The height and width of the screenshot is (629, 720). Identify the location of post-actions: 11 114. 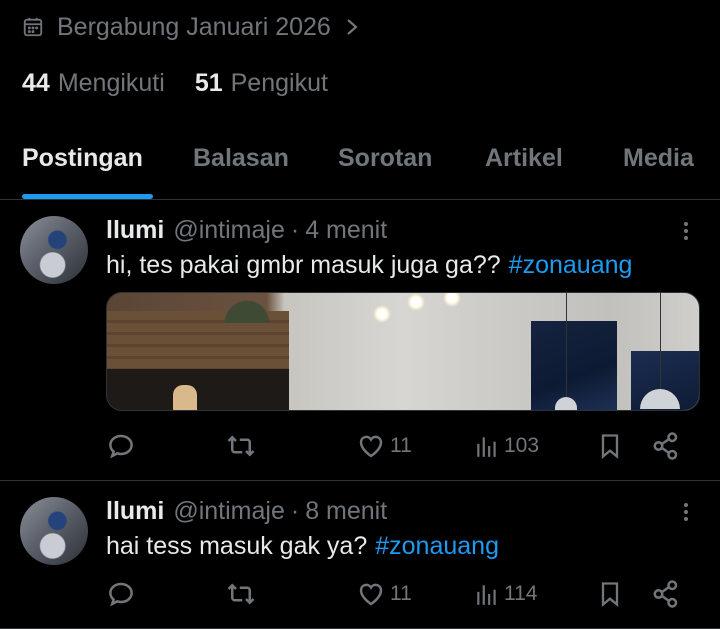
(403, 594).